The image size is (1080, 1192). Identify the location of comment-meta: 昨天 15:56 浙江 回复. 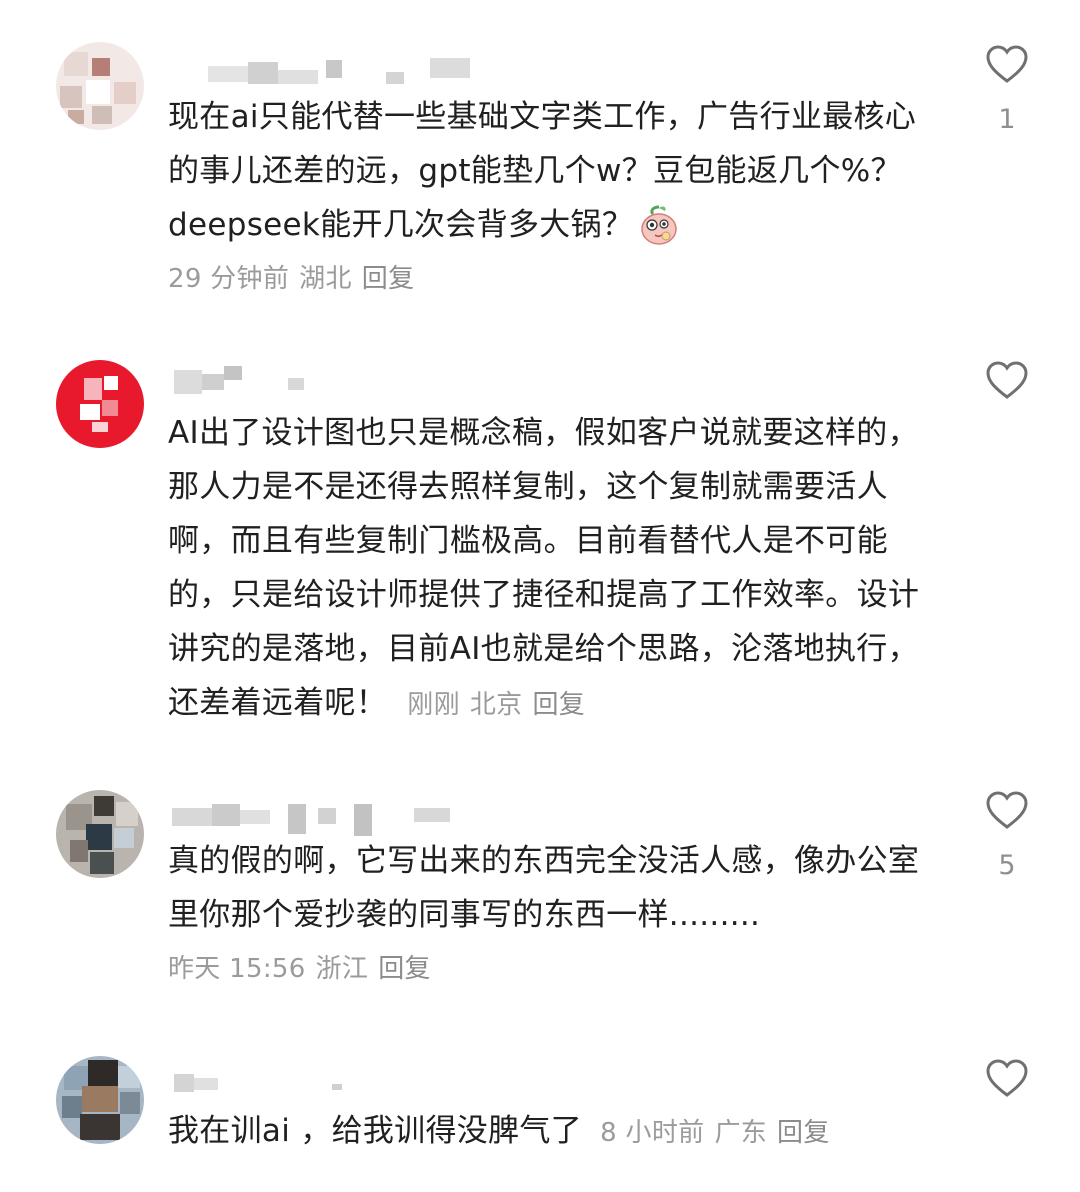
(548, 969).